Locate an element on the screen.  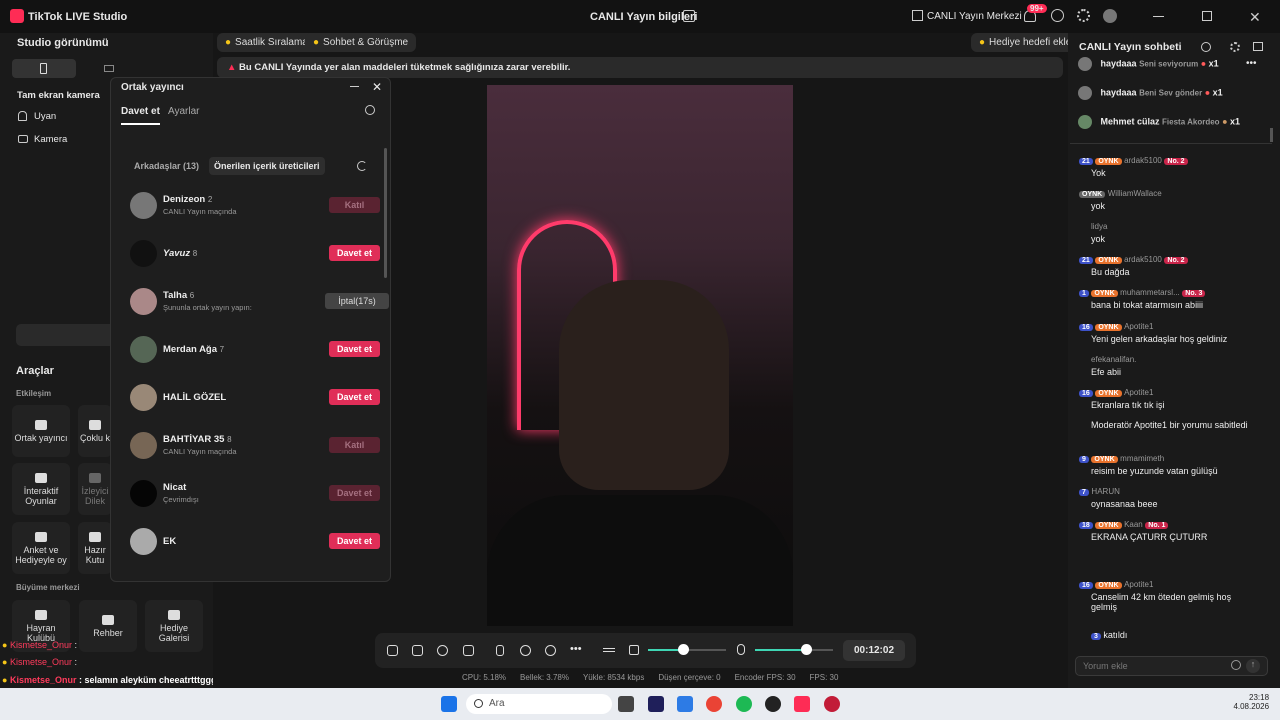
taskview-icon is located at coordinates (626, 704).